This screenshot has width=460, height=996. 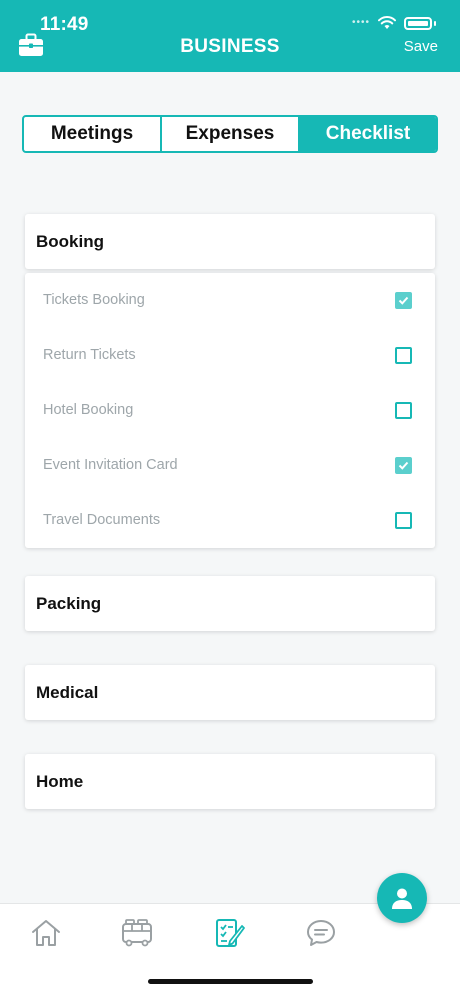 I want to click on checklist-icon, so click(x=230, y=933).